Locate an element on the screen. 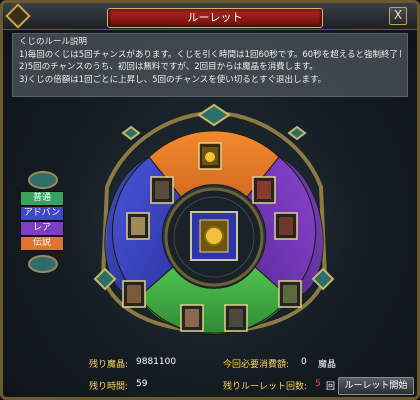 Image resolution: width=420 pixels, height=400 pixels. window-title: ルーレット is located at coordinates (215, 18).